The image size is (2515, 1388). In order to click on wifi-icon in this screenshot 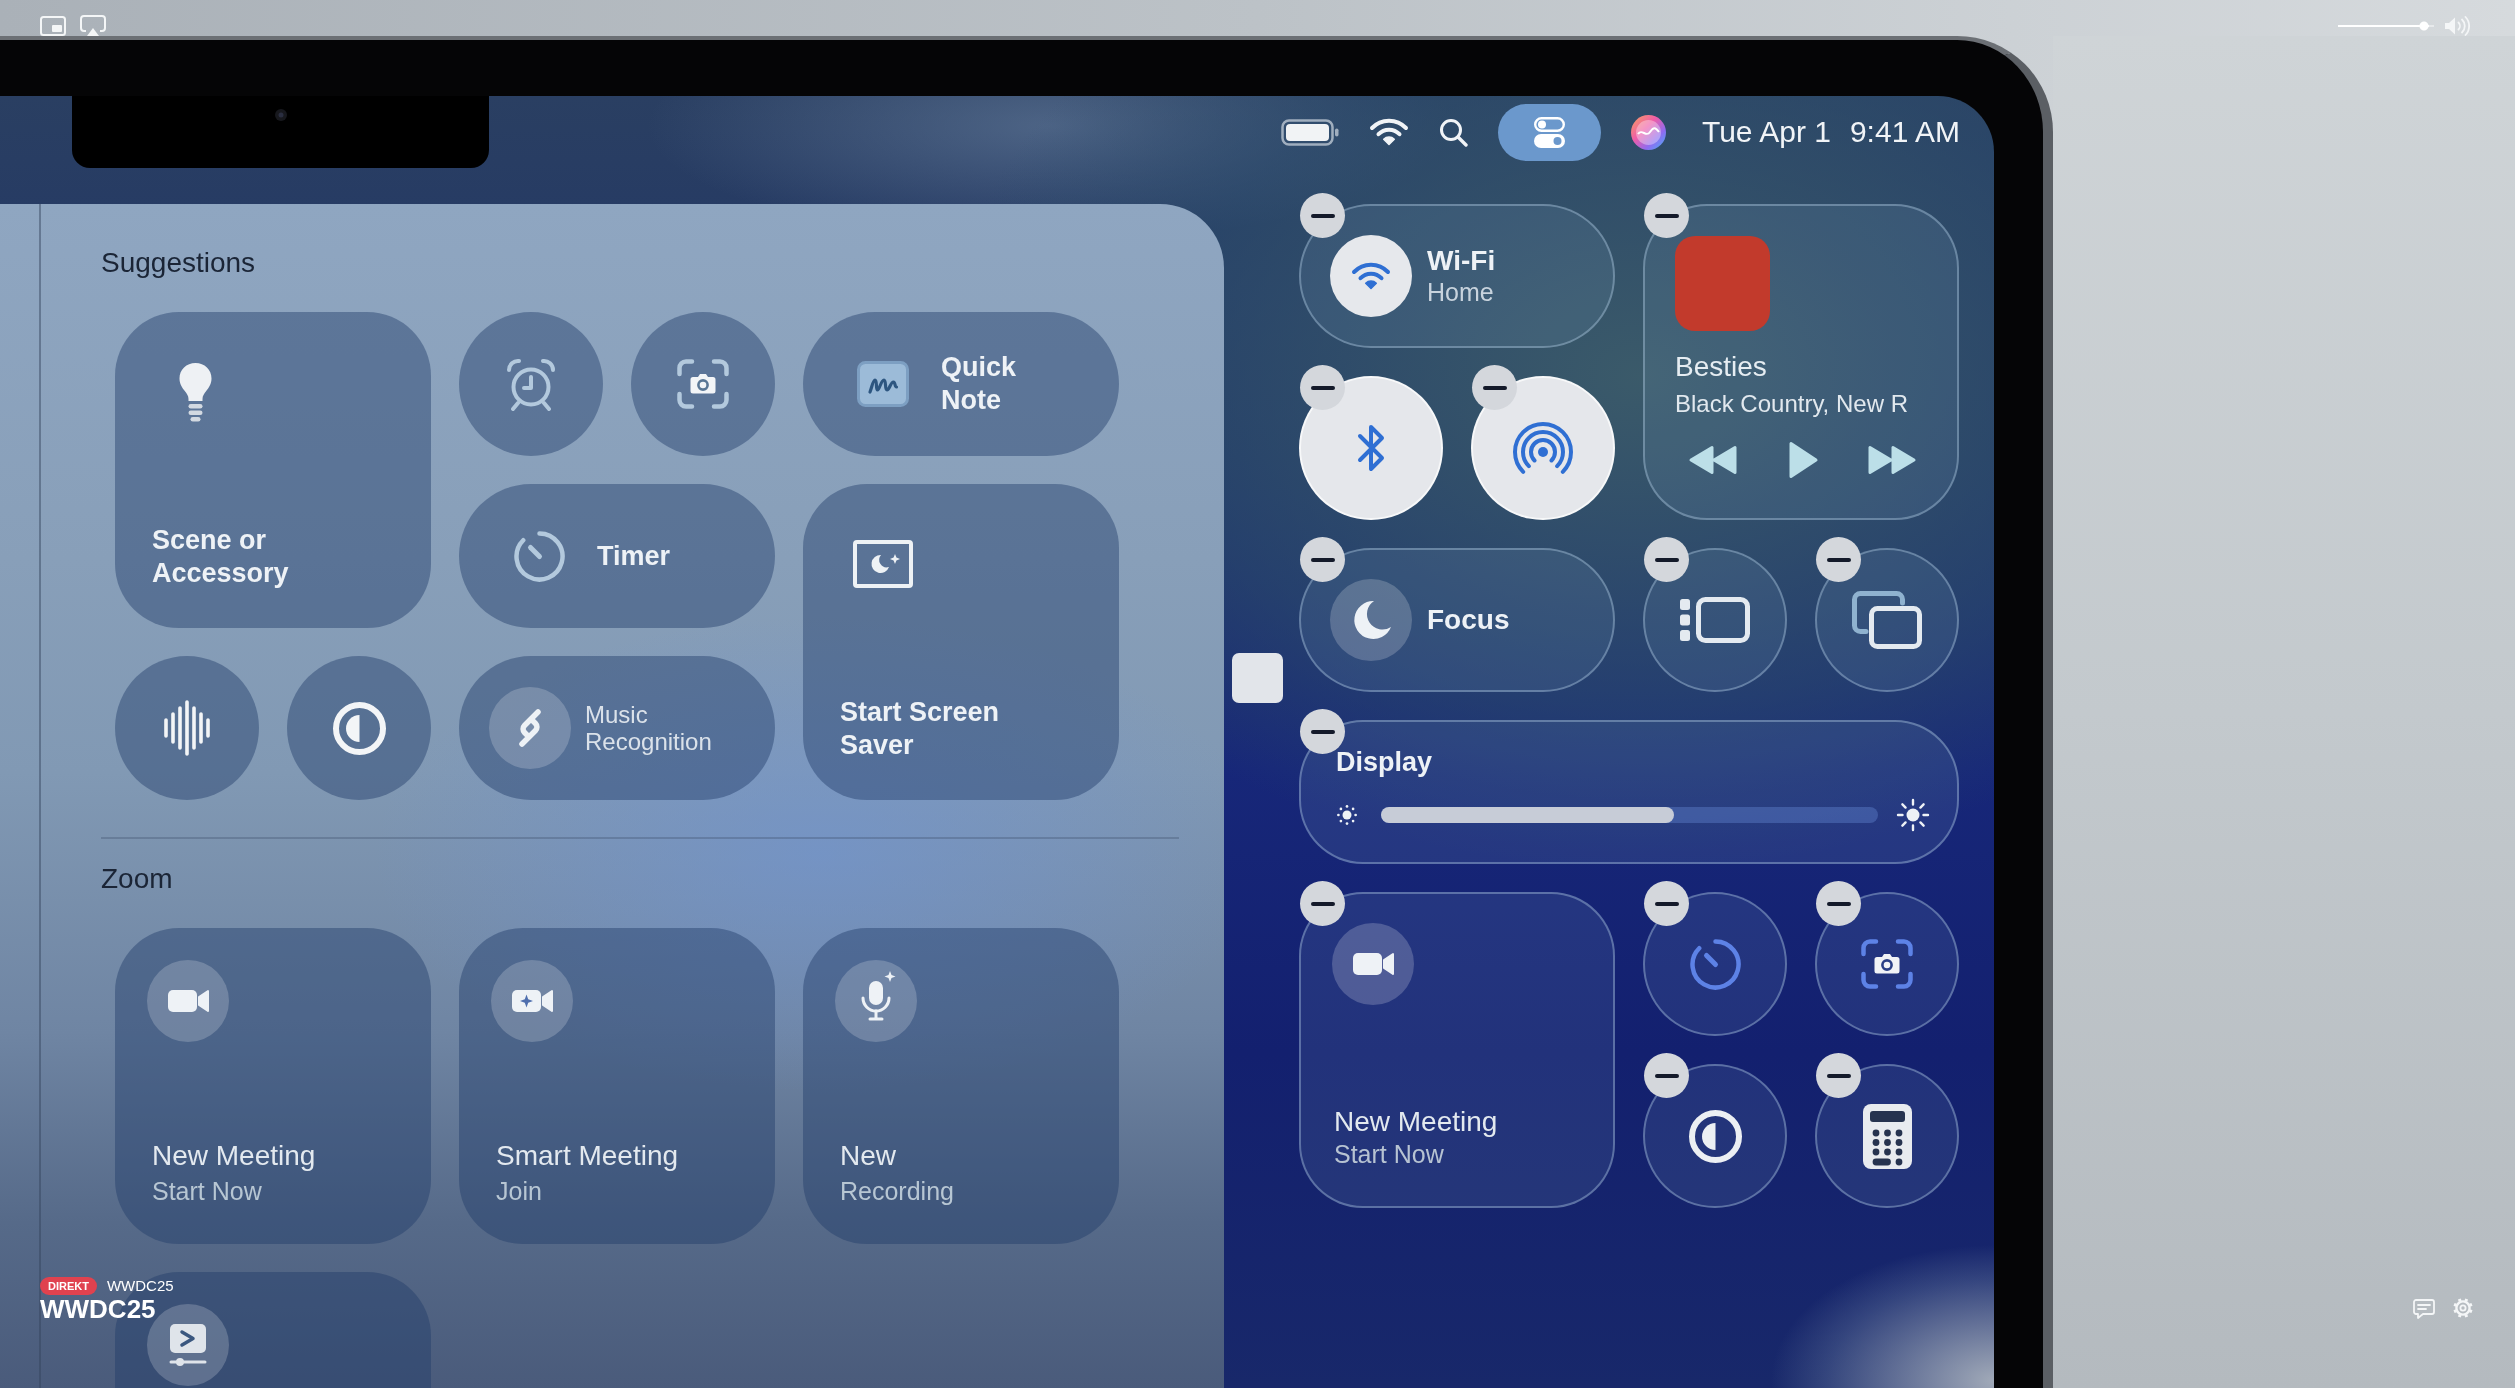, I will do `click(1388, 132)`.